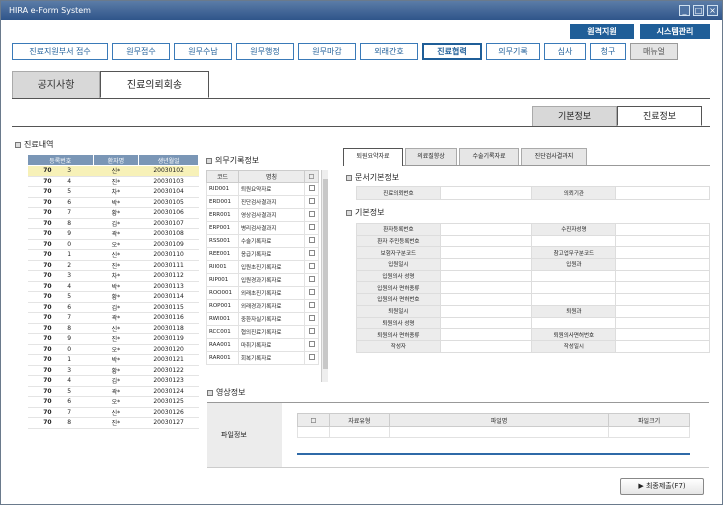 The height and width of the screenshot is (505, 723). Describe the element at coordinates (675, 31) in the screenshot. I see `system-admin-button: 시스템관리` at that location.